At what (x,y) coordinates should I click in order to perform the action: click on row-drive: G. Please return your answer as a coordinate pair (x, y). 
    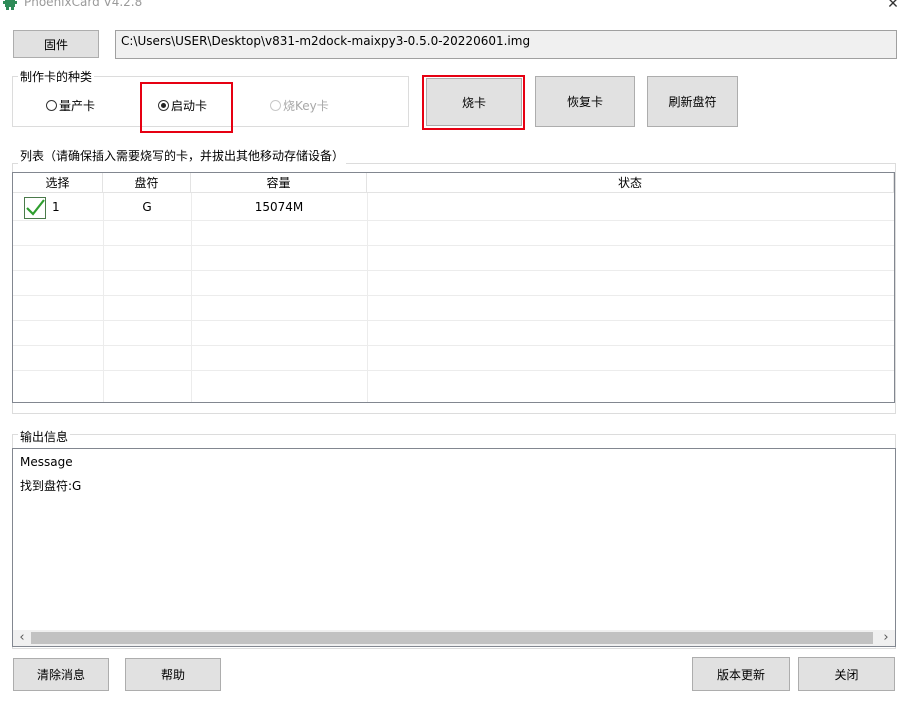
    Looking at the image, I should click on (147, 207).